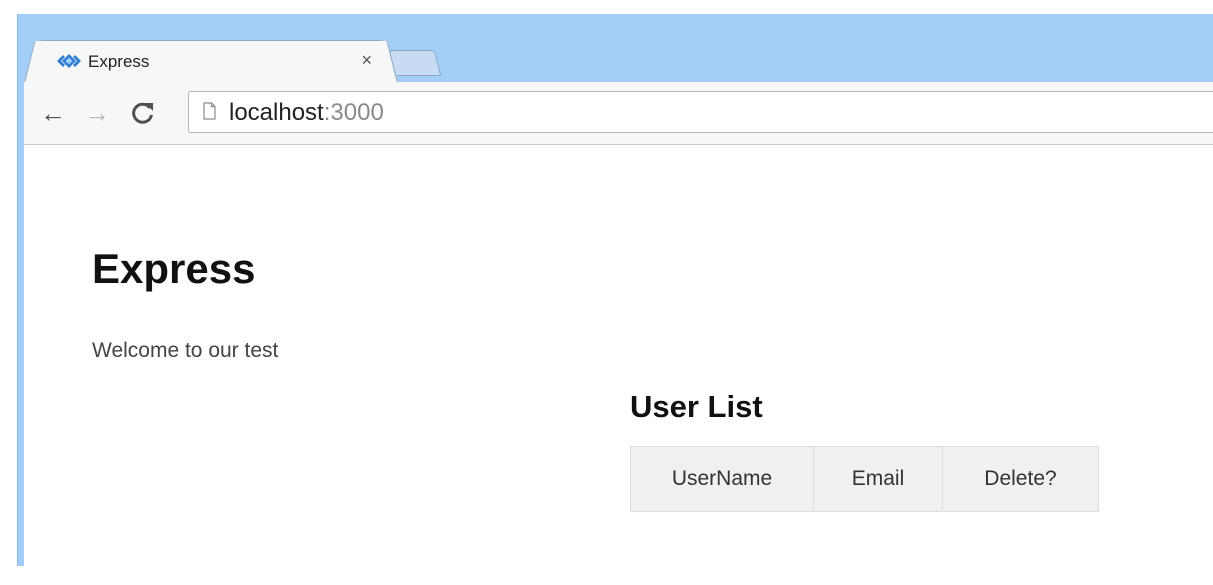 The image size is (1213, 585). What do you see at coordinates (211, 61) in the screenshot?
I see `tab-express: Express ×` at bounding box center [211, 61].